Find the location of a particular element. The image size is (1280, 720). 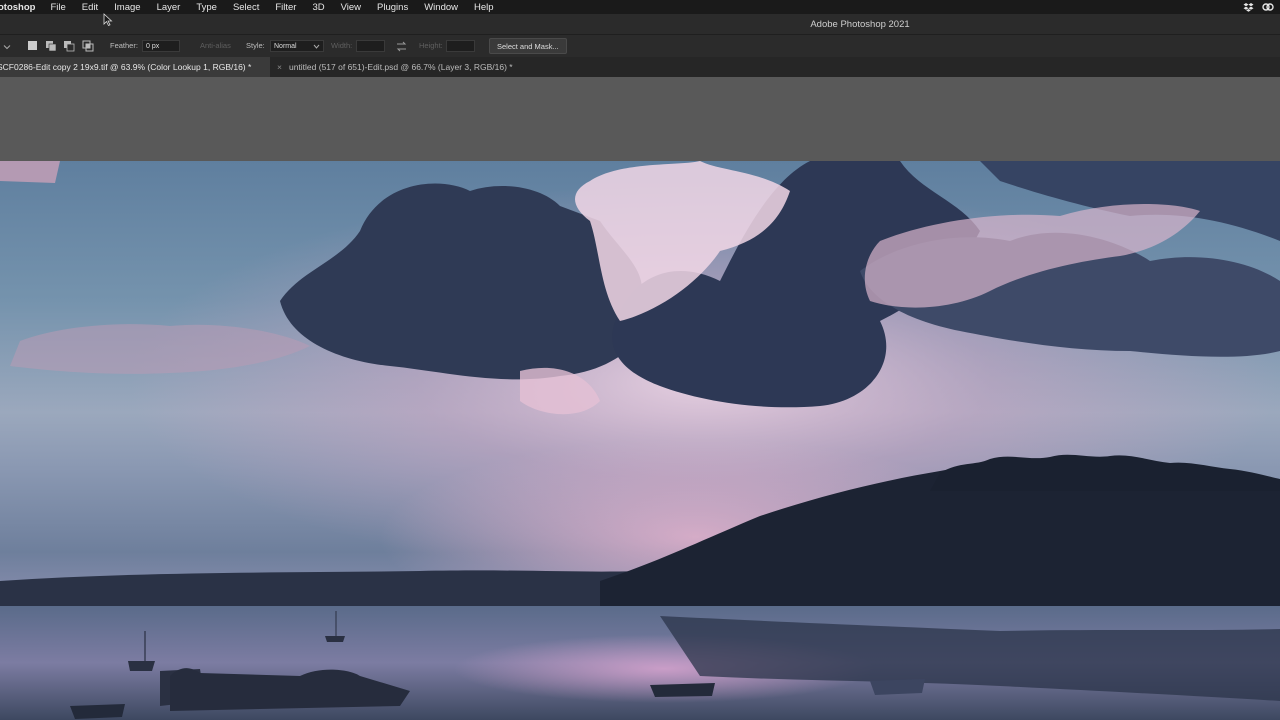

pasteboard is located at coordinates (640, 119).